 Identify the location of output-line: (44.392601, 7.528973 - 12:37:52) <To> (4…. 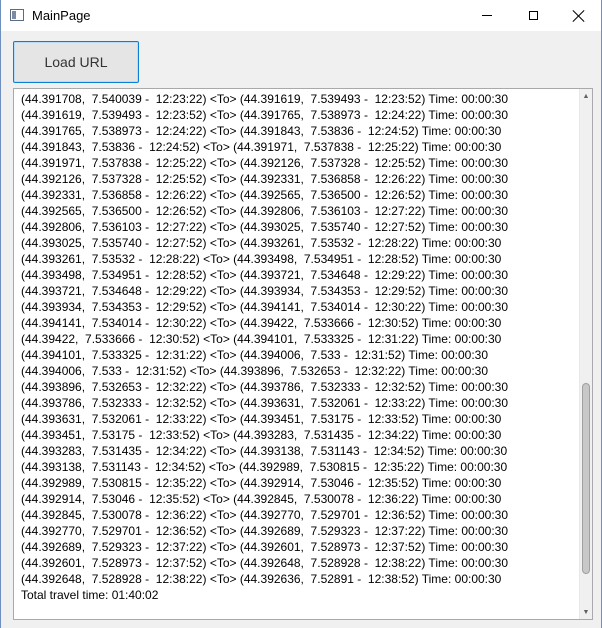
(265, 563).